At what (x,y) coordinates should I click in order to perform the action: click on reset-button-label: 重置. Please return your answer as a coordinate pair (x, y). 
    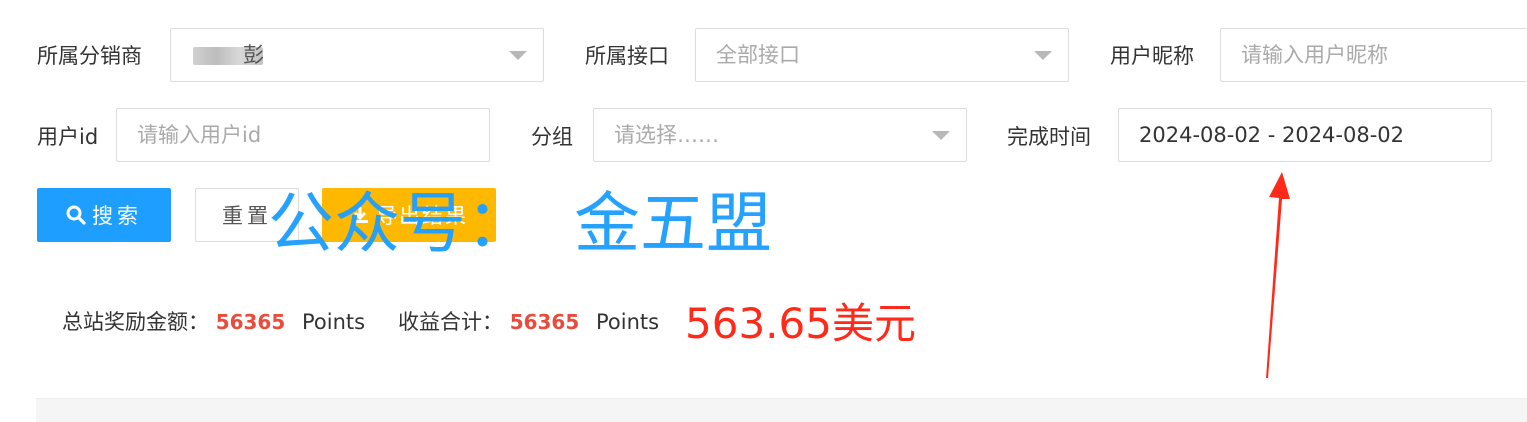
    Looking at the image, I should click on (247, 216).